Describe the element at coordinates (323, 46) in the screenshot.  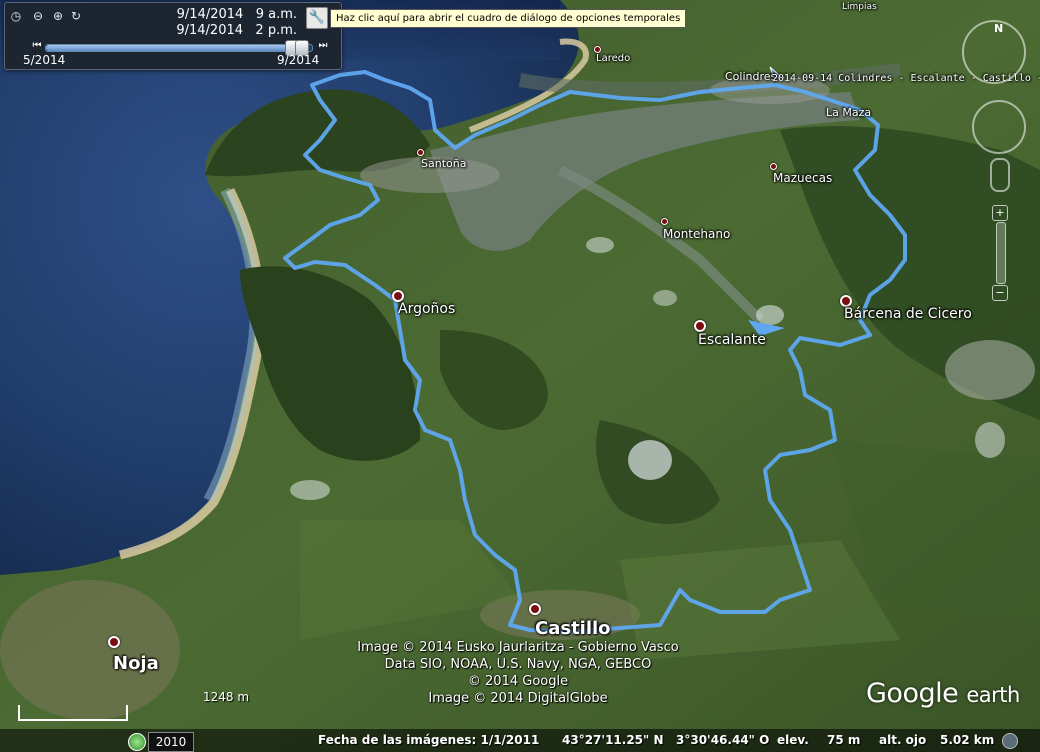
I see `step-forward-icon: ⏭` at that location.